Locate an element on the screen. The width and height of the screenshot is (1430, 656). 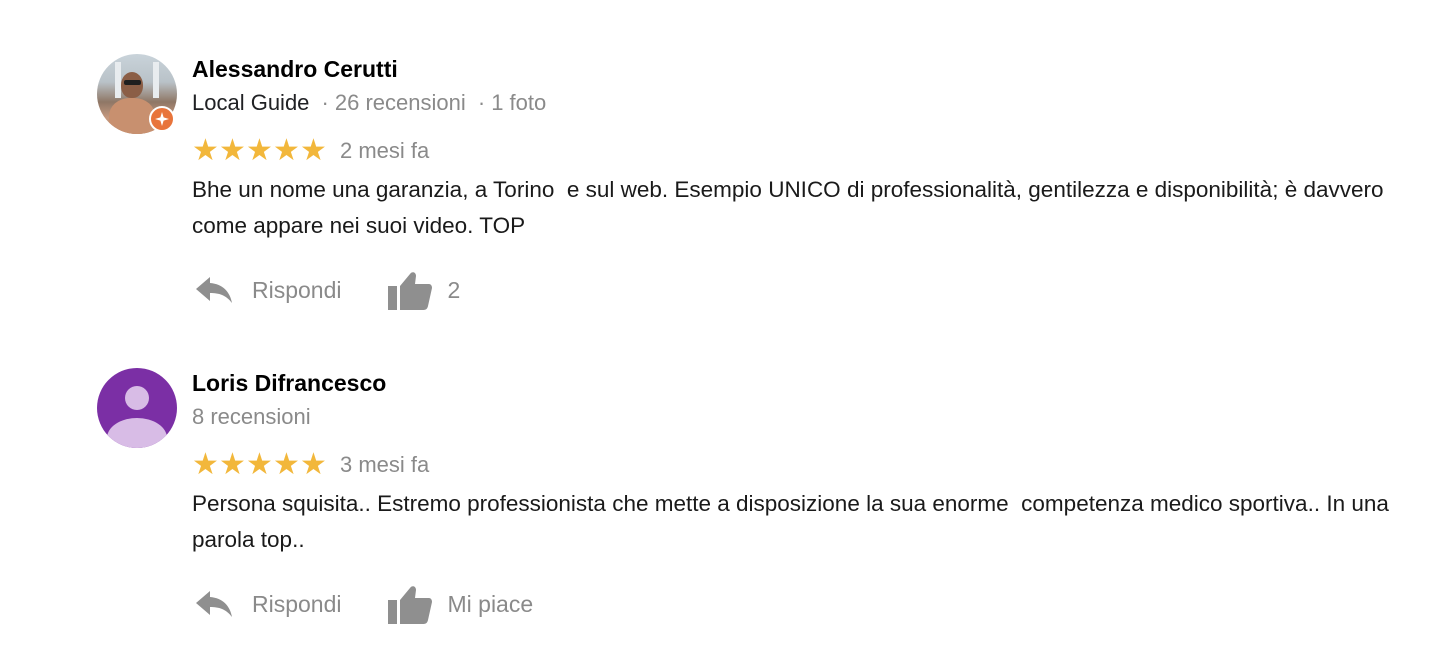
rating-row: ★ ★ ★ ★ ★ 2 mesi fa is located at coordinates (310, 151).